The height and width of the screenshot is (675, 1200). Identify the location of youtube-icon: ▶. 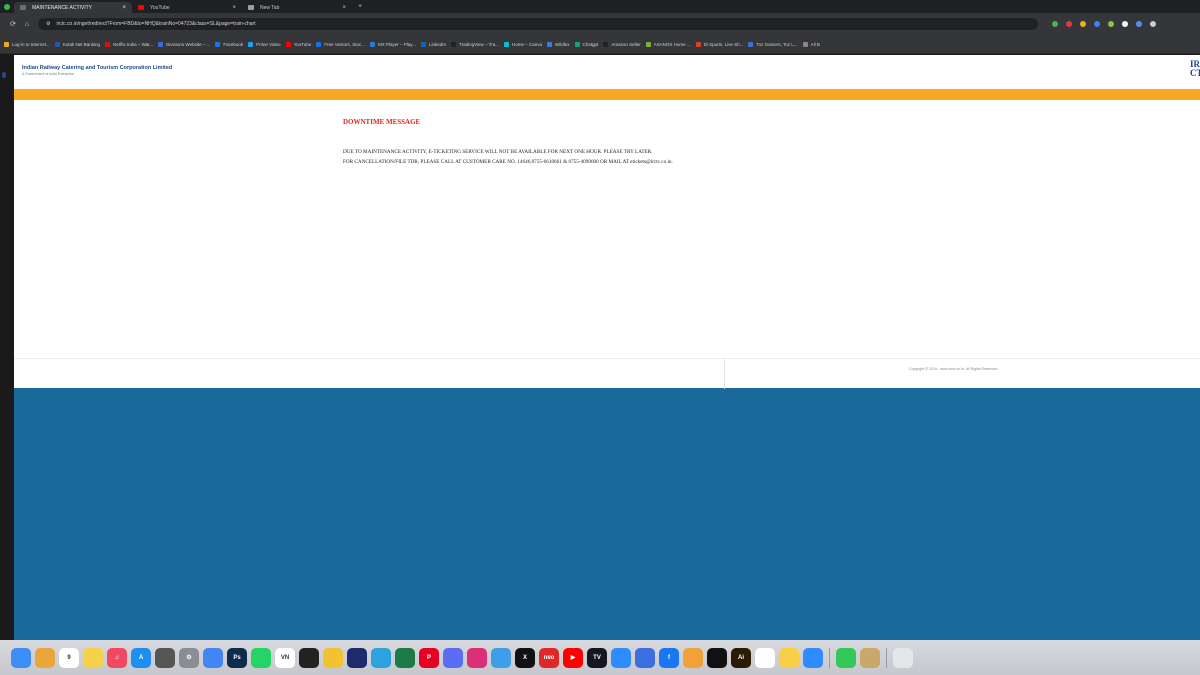
(573, 657).